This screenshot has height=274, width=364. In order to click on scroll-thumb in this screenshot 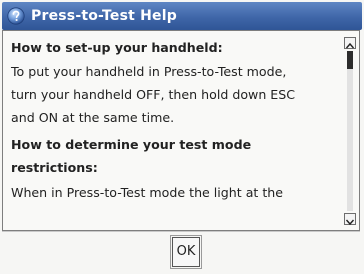, I will do `click(350, 60)`.